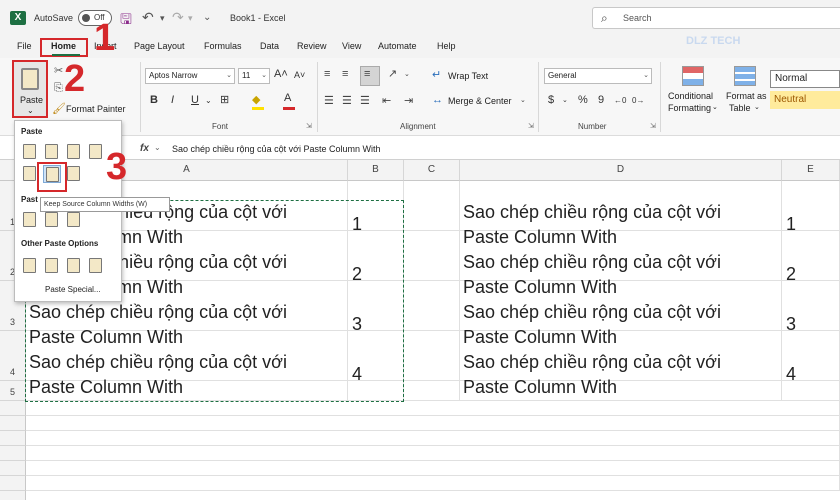 Image resolution: width=840 pixels, height=500 pixels. What do you see at coordinates (74, 220) in the screenshot?
I see `paste-values-source-formatting-icon` at bounding box center [74, 220].